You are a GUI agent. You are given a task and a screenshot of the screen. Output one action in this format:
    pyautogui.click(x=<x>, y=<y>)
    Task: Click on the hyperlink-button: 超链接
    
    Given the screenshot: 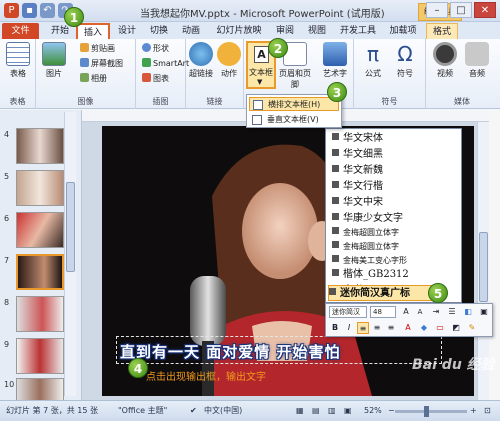 What is the action you would take?
    pyautogui.click(x=201, y=60)
    